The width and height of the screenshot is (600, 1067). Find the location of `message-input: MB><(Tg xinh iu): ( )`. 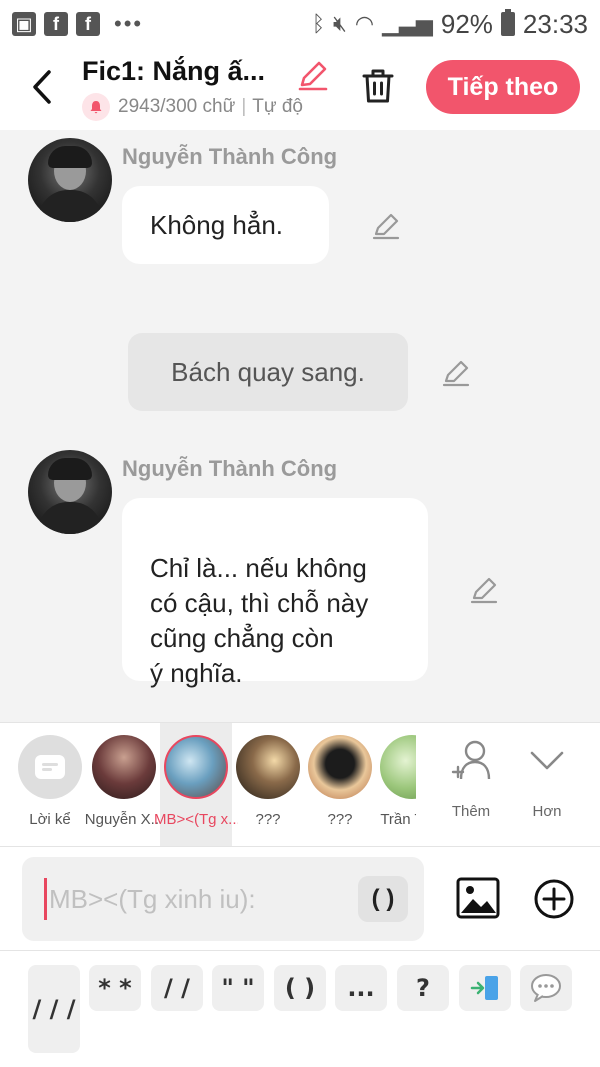

message-input: MB><(Tg xinh iu): ( ) is located at coordinates (223, 899).